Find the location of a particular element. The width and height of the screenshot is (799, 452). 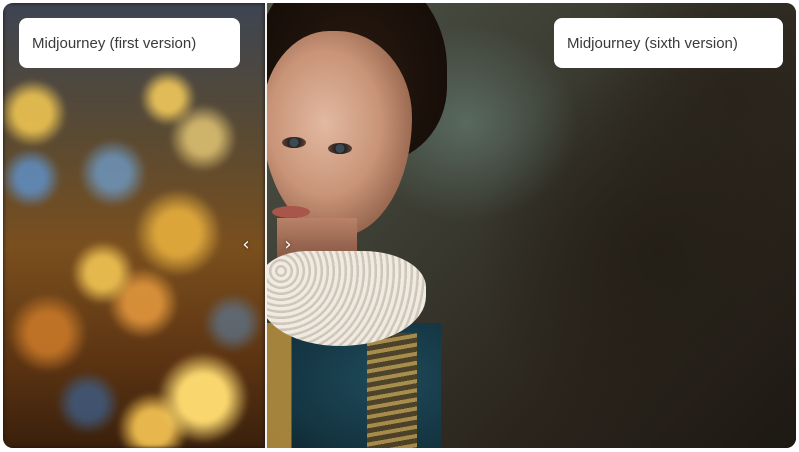

sixth-version-label: Midjourney (sixth version) is located at coordinates (668, 43).